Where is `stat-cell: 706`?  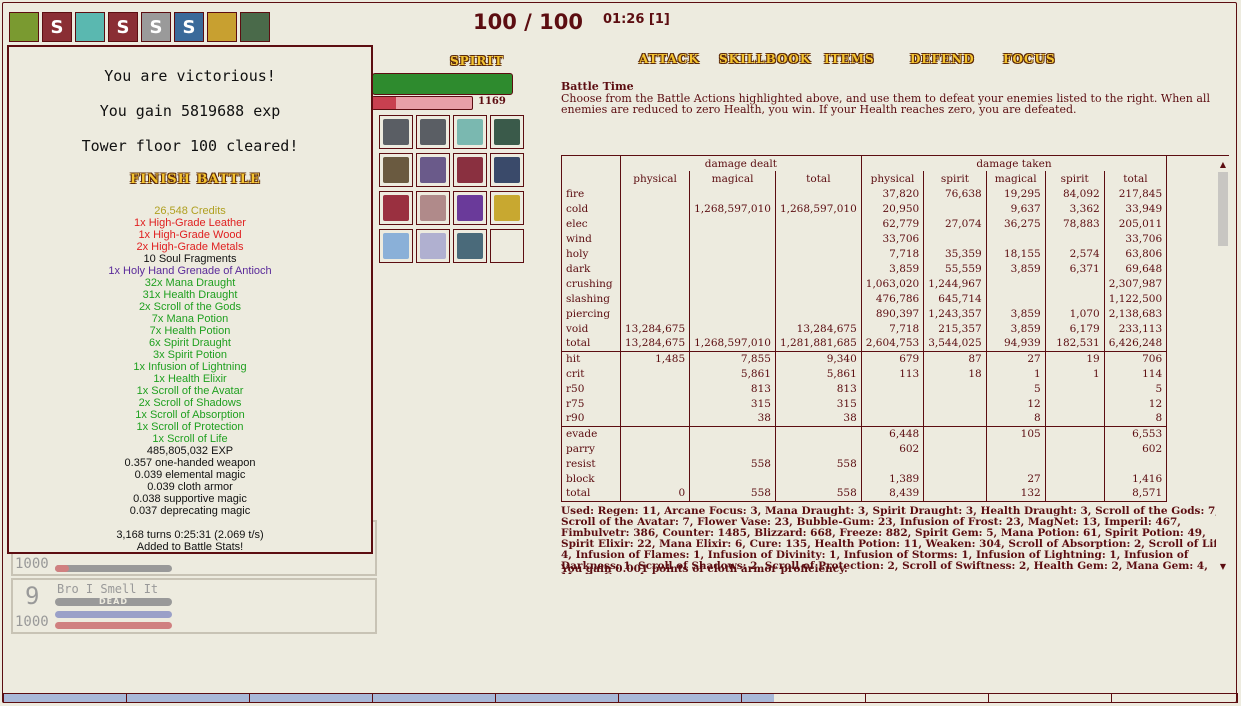 stat-cell: 706 is located at coordinates (1136, 358).